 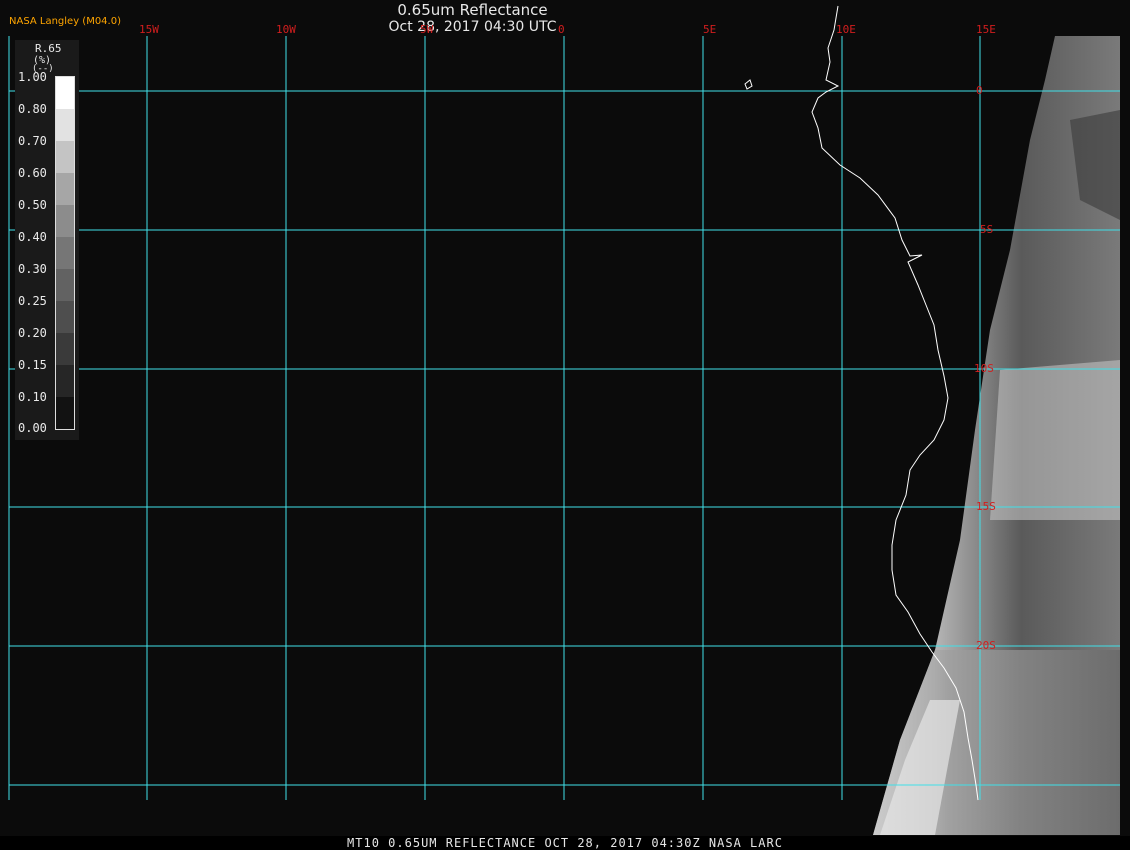 I want to click on legend-tick: 1.00, so click(x=32, y=77).